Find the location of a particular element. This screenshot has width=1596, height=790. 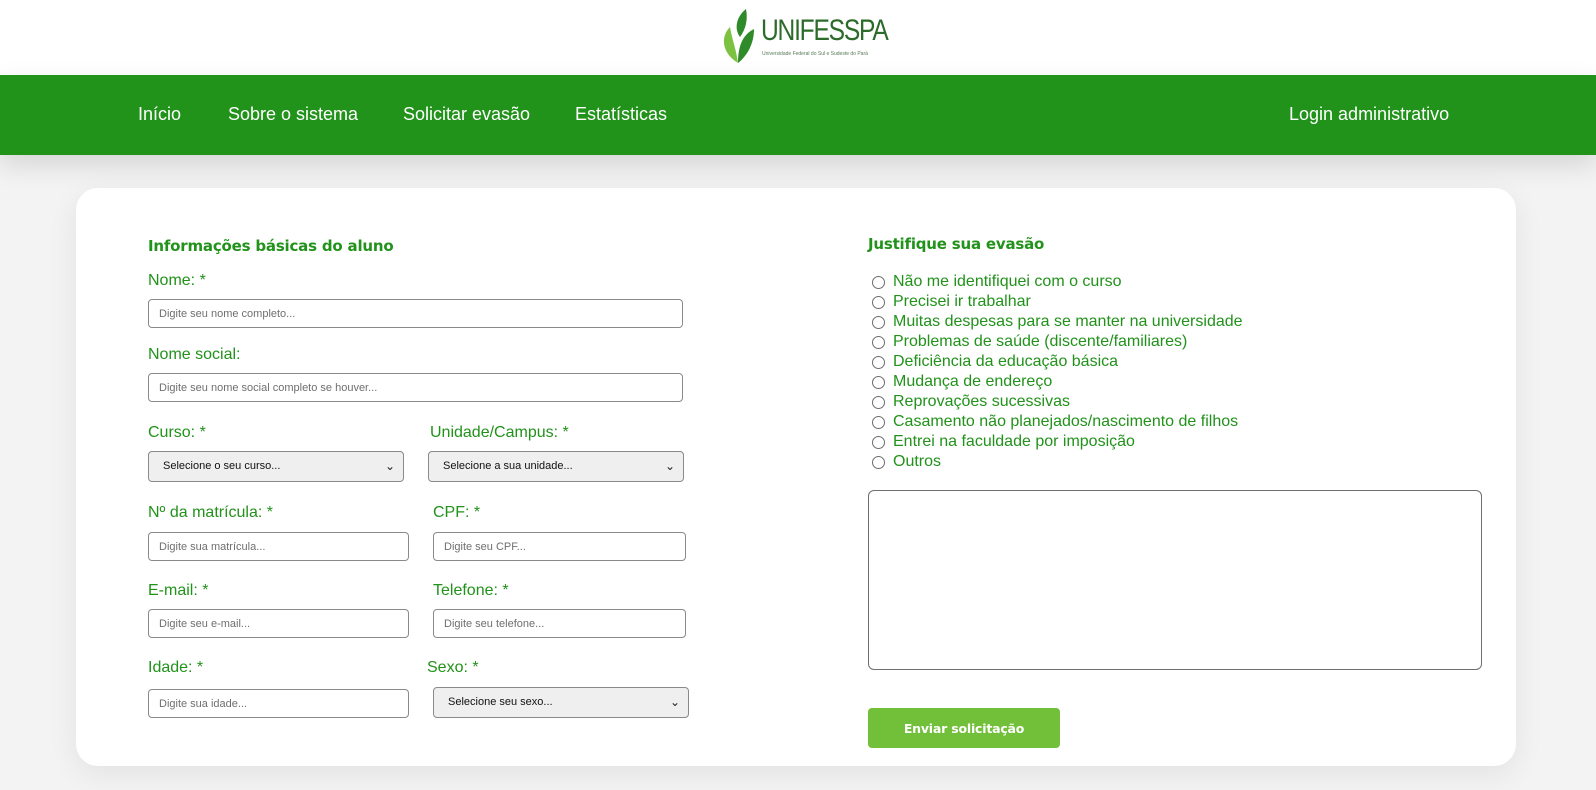

email-label: E-mail: * is located at coordinates (178, 590).